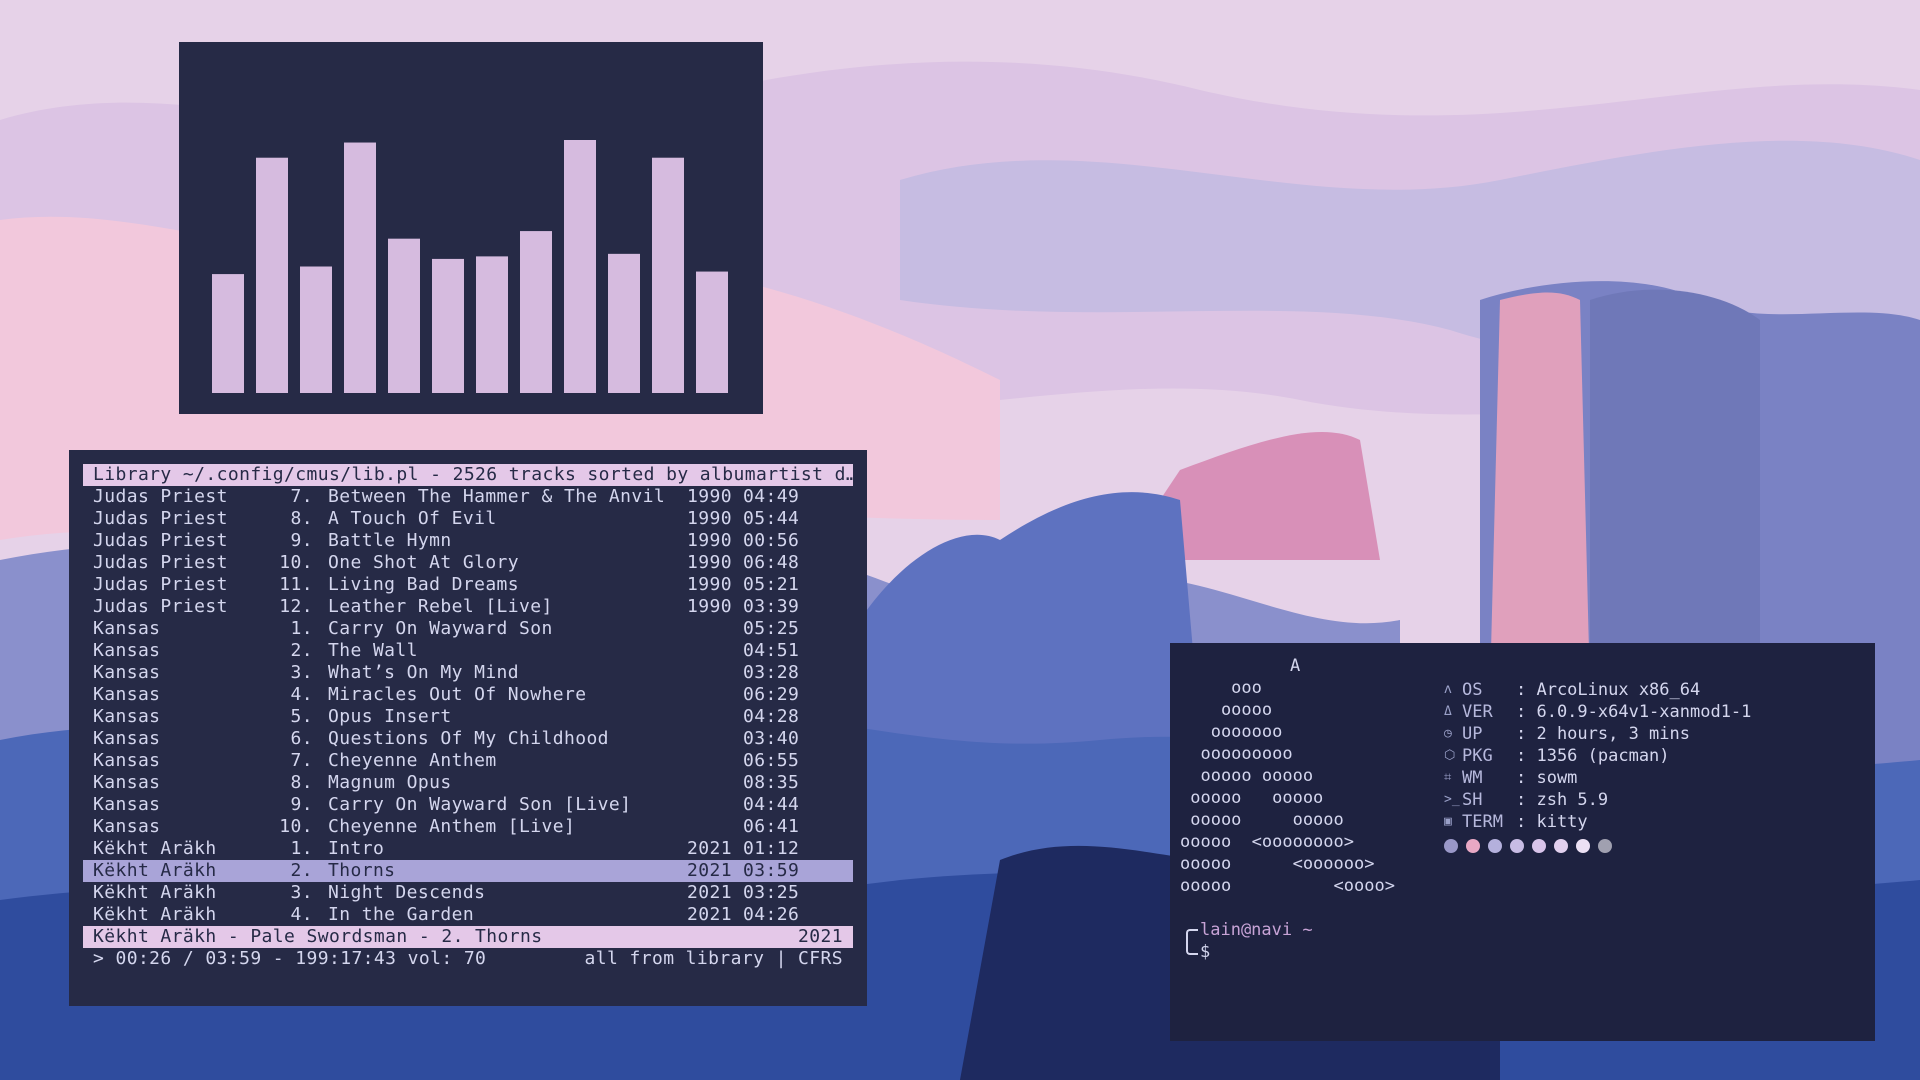 Image resolution: width=1920 pixels, height=1080 pixels. What do you see at coordinates (468, 739) in the screenshot?
I see `track-row: Kansas 6. Questions Of My Childhood 03:40` at bounding box center [468, 739].